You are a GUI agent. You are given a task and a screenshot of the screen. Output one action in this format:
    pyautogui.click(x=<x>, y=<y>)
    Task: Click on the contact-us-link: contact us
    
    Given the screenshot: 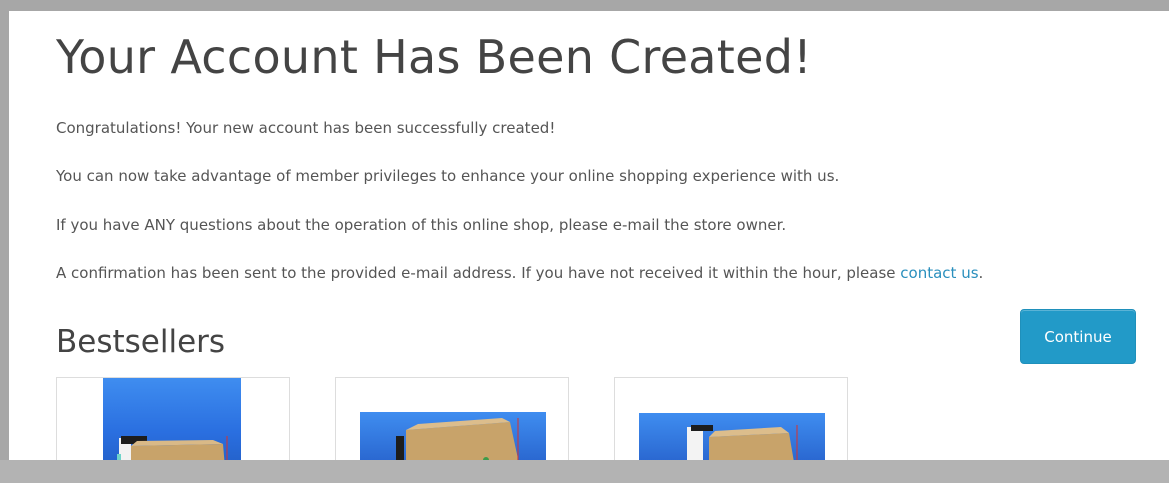 What is the action you would take?
    pyautogui.click(x=939, y=273)
    